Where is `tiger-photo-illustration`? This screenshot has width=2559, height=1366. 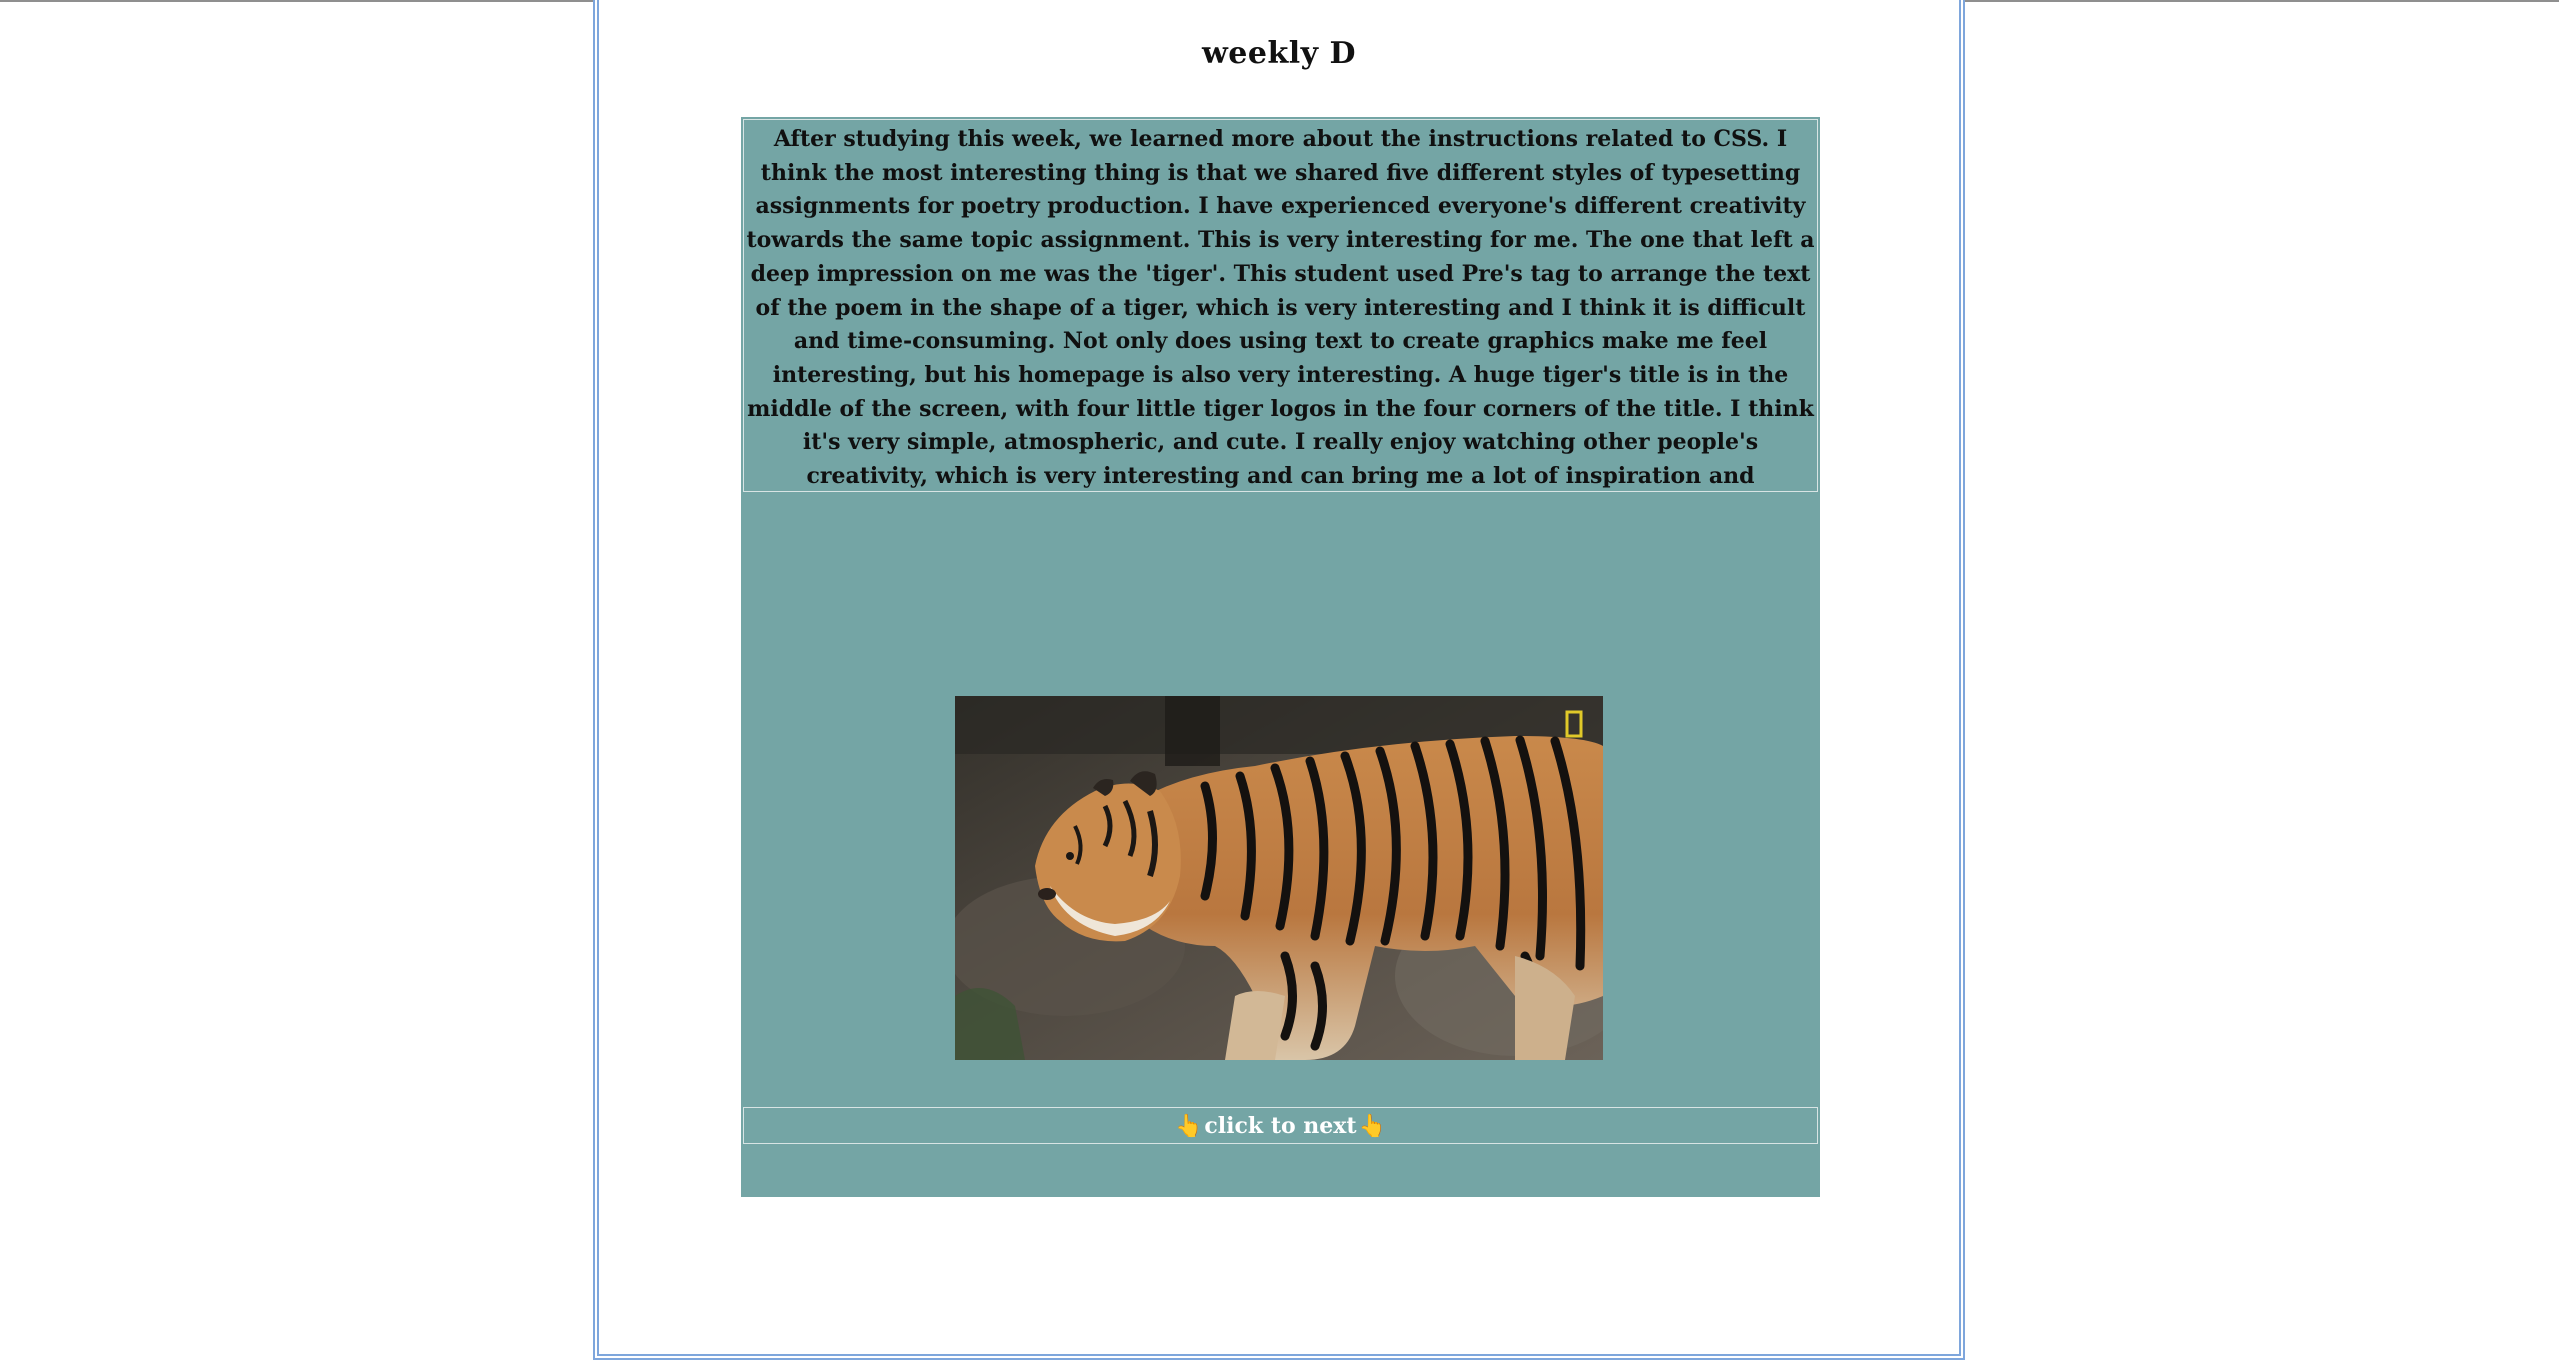
tiger-photo-illustration is located at coordinates (1279, 878).